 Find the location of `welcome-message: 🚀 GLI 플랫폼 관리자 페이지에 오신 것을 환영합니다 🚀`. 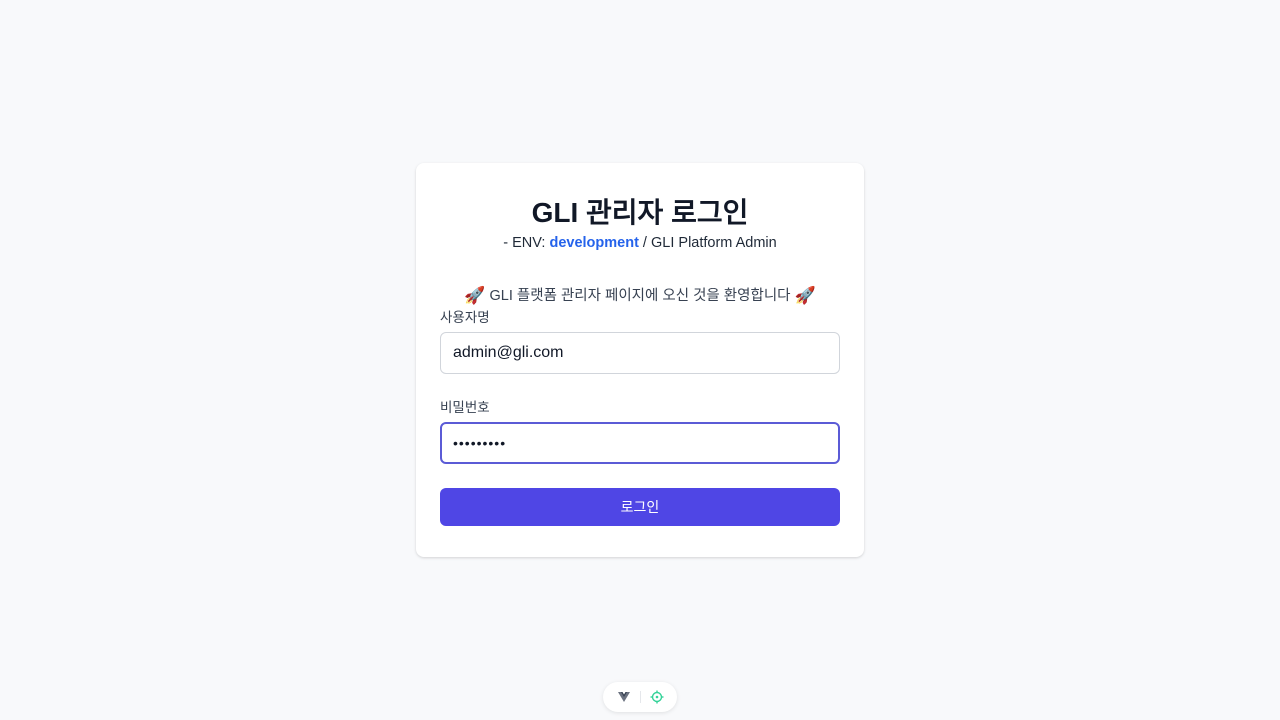

welcome-message: 🚀 GLI 플랫폼 관리자 페이지에 오신 것을 환영합니다 🚀 is located at coordinates (640, 296).